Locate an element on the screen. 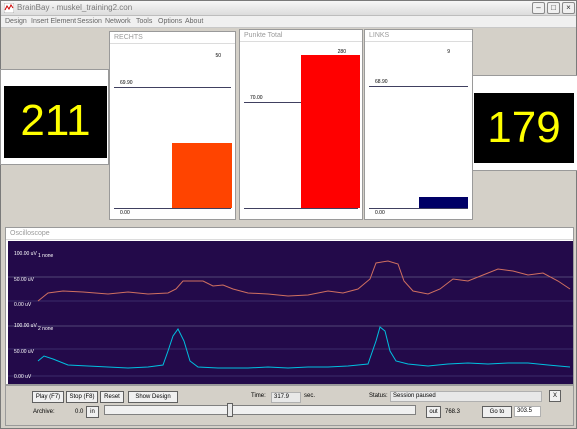  minimize-button: – is located at coordinates (538, 8).